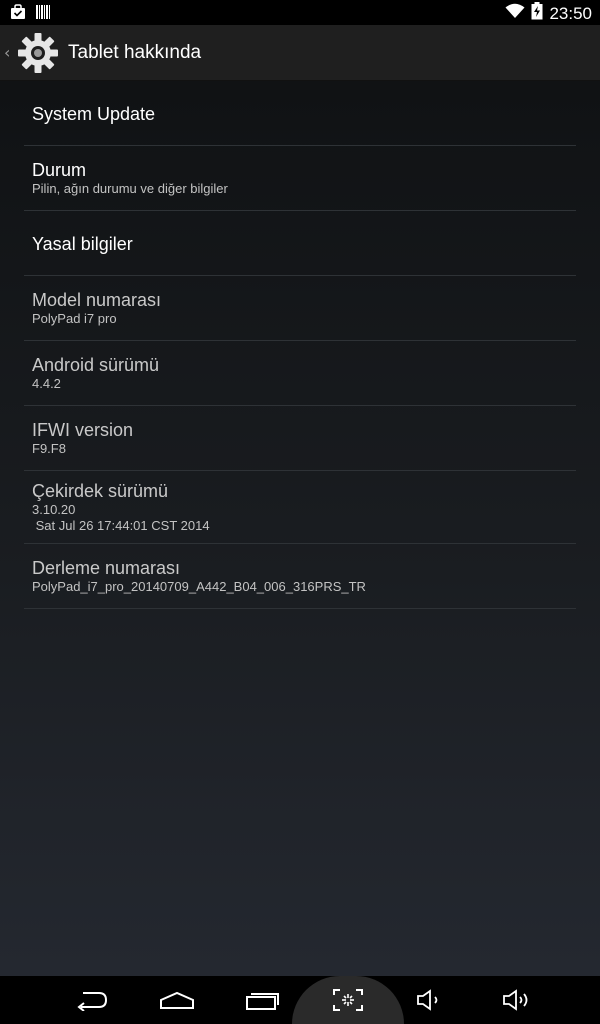 Image resolution: width=600 pixels, height=1024 pixels. I want to click on pref-title: Çekirdek sürümü, so click(100, 491).